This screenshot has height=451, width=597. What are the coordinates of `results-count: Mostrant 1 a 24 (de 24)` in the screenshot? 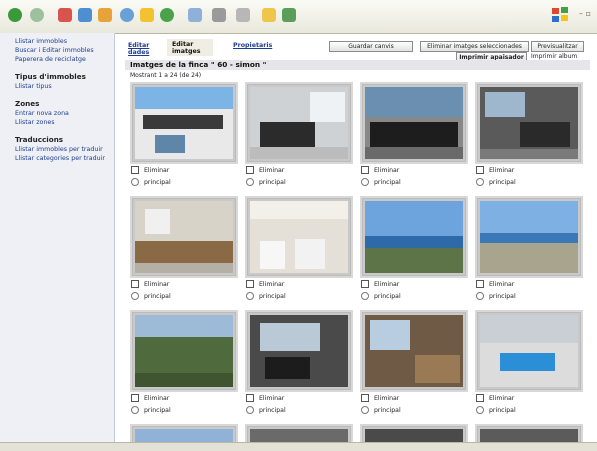 It's located at (166, 75).